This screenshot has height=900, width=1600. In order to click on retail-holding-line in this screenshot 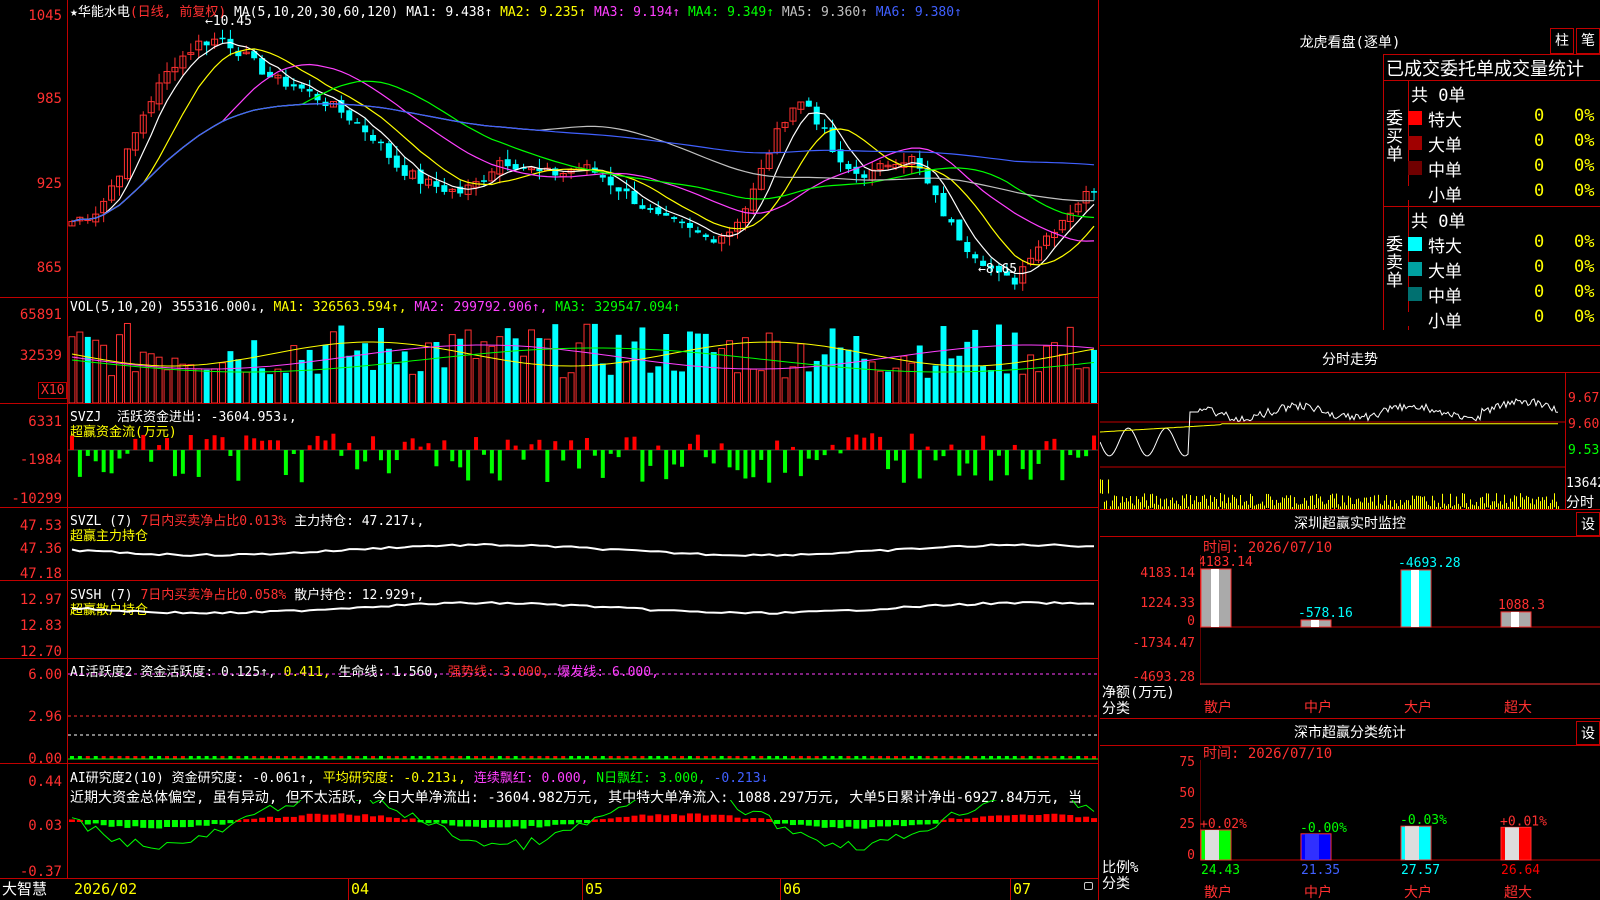, I will do `click(583, 608)`.